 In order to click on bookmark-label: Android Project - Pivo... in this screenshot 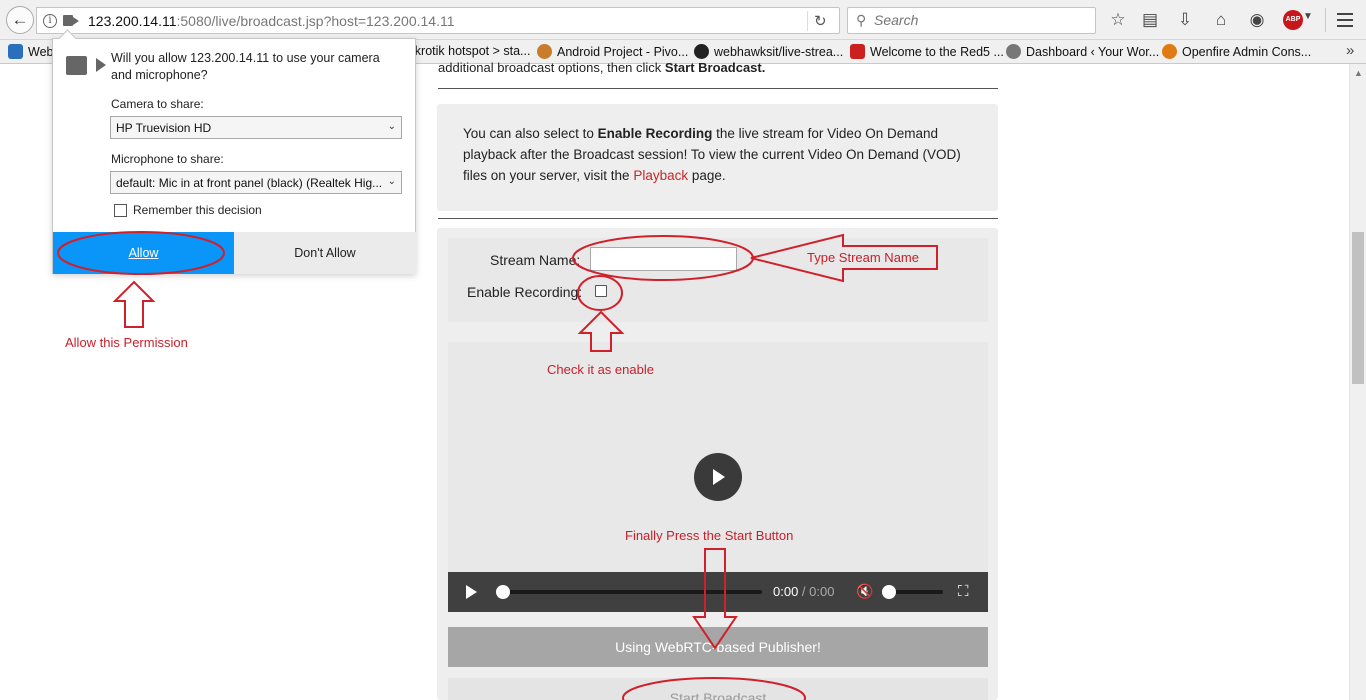, I will do `click(623, 51)`.